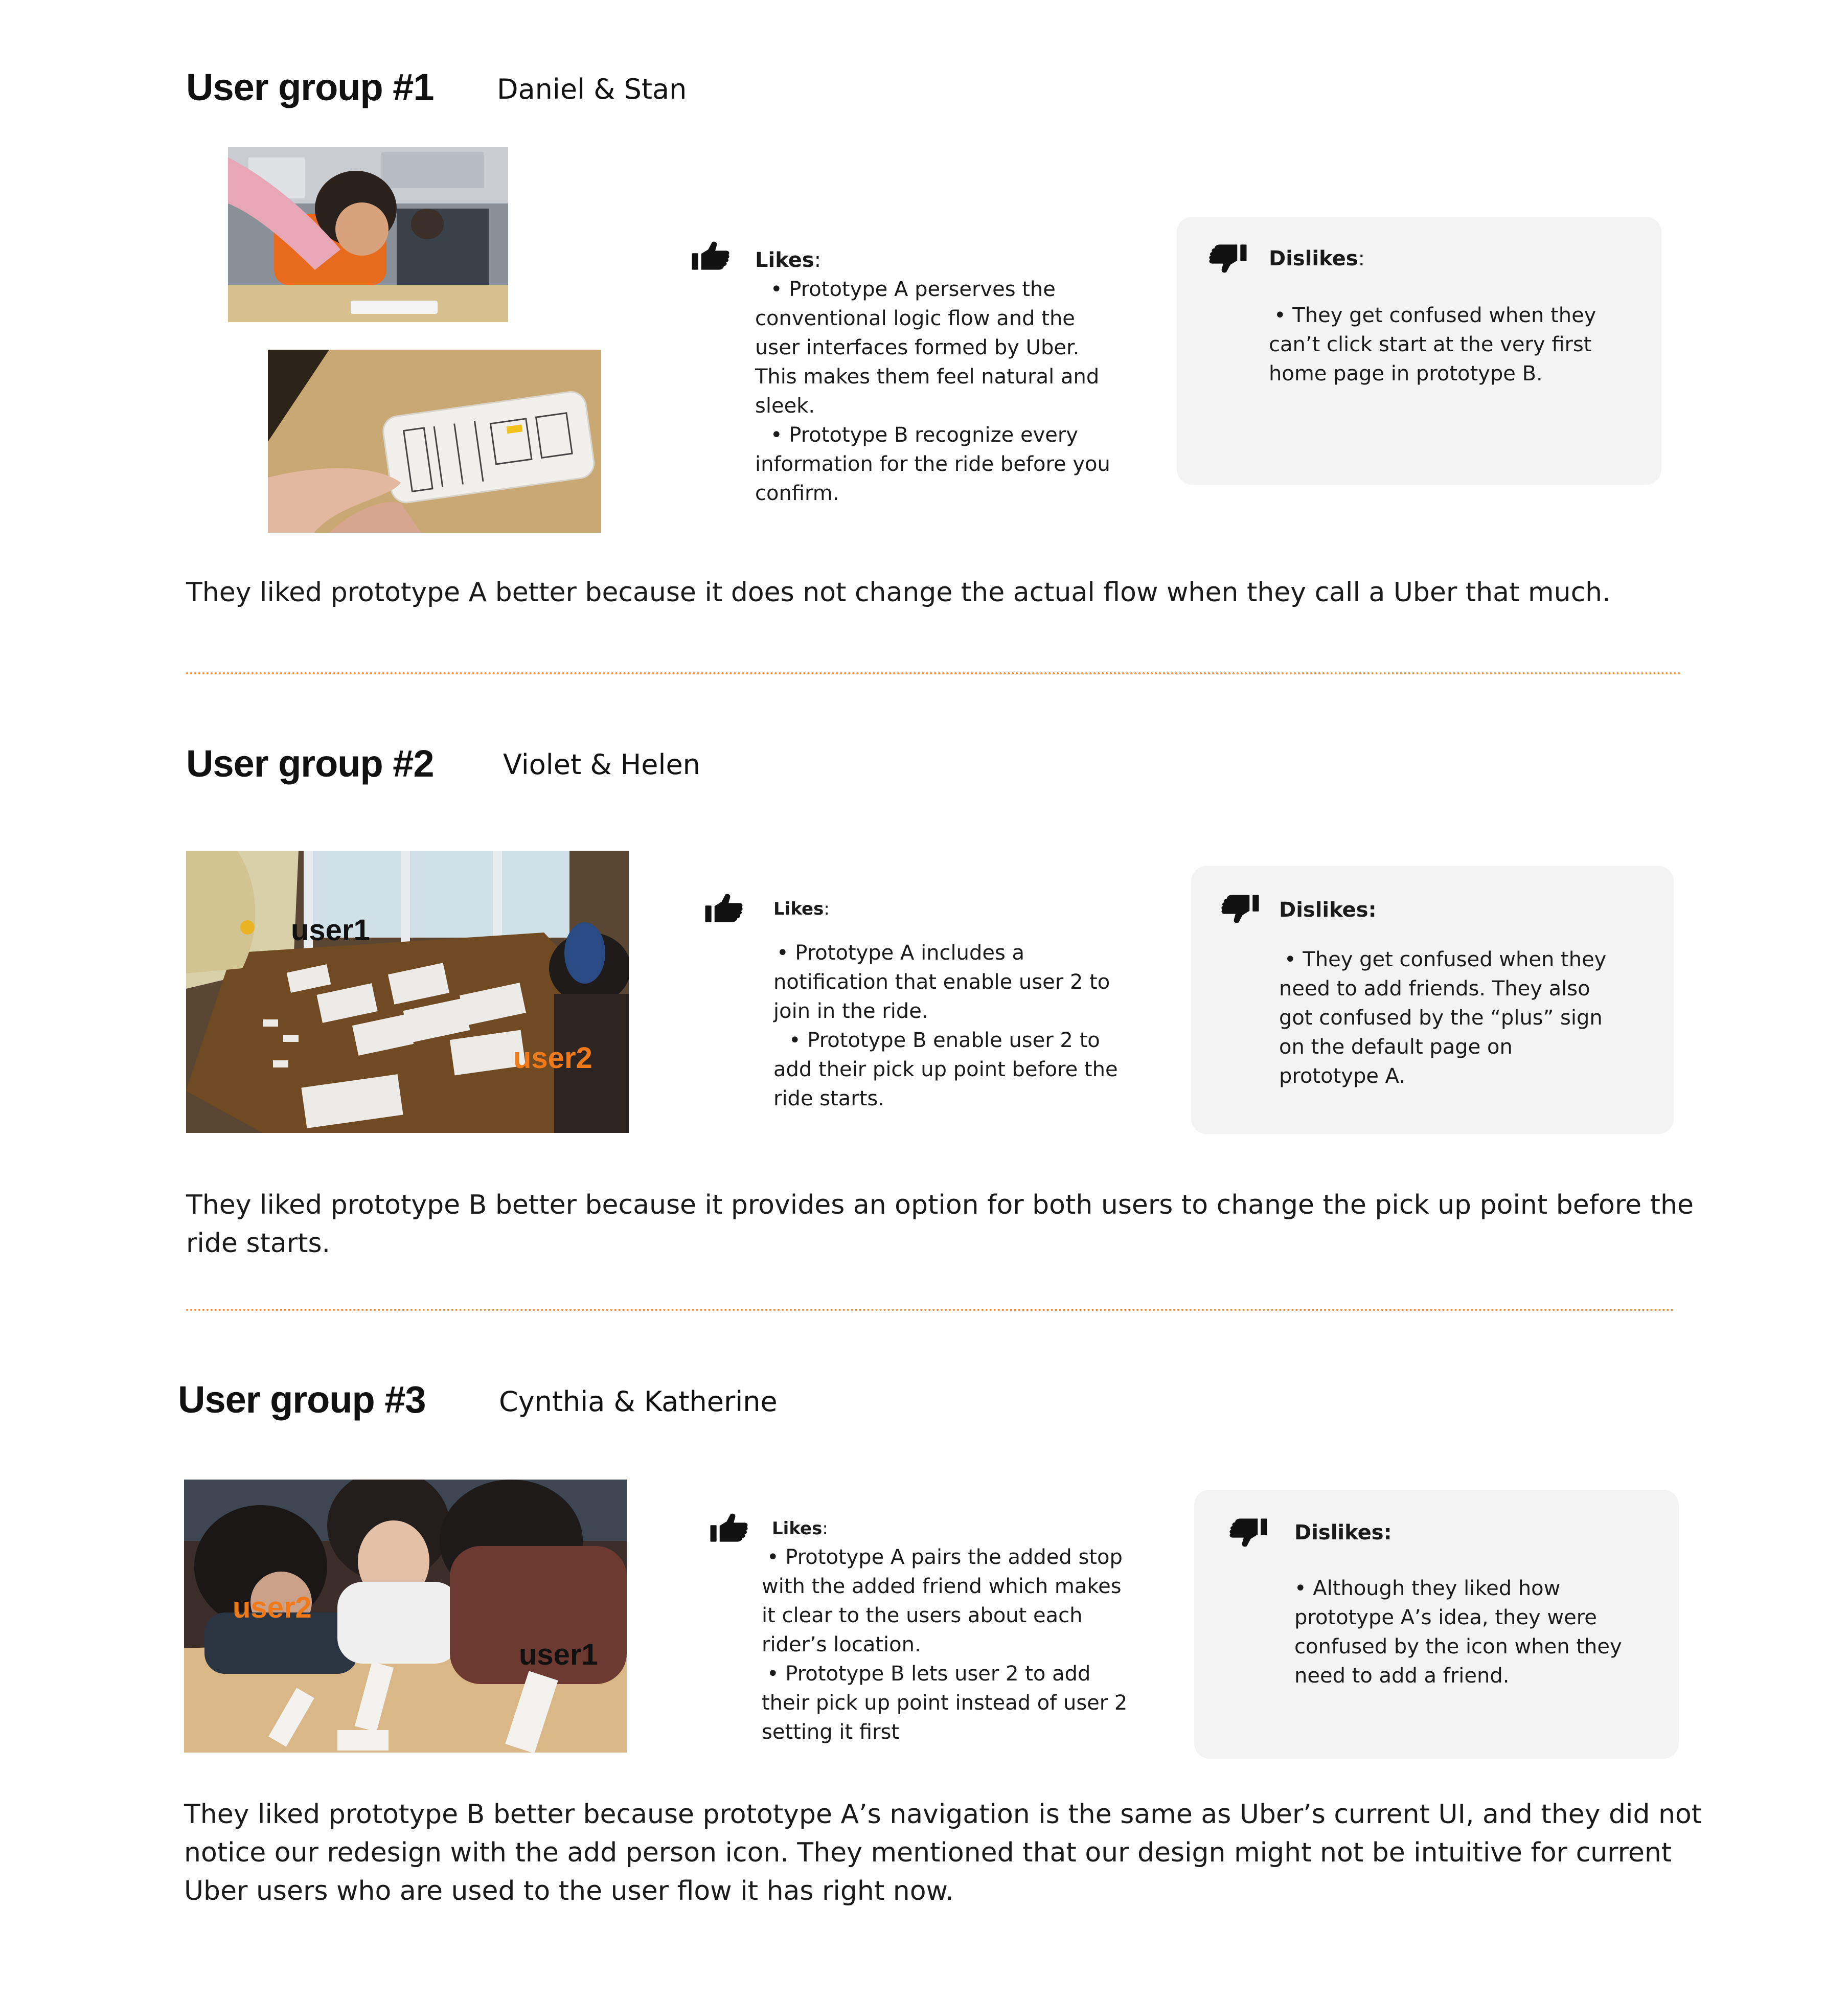  I want to click on likes-line: This makes them feel natural and, so click(927, 377).